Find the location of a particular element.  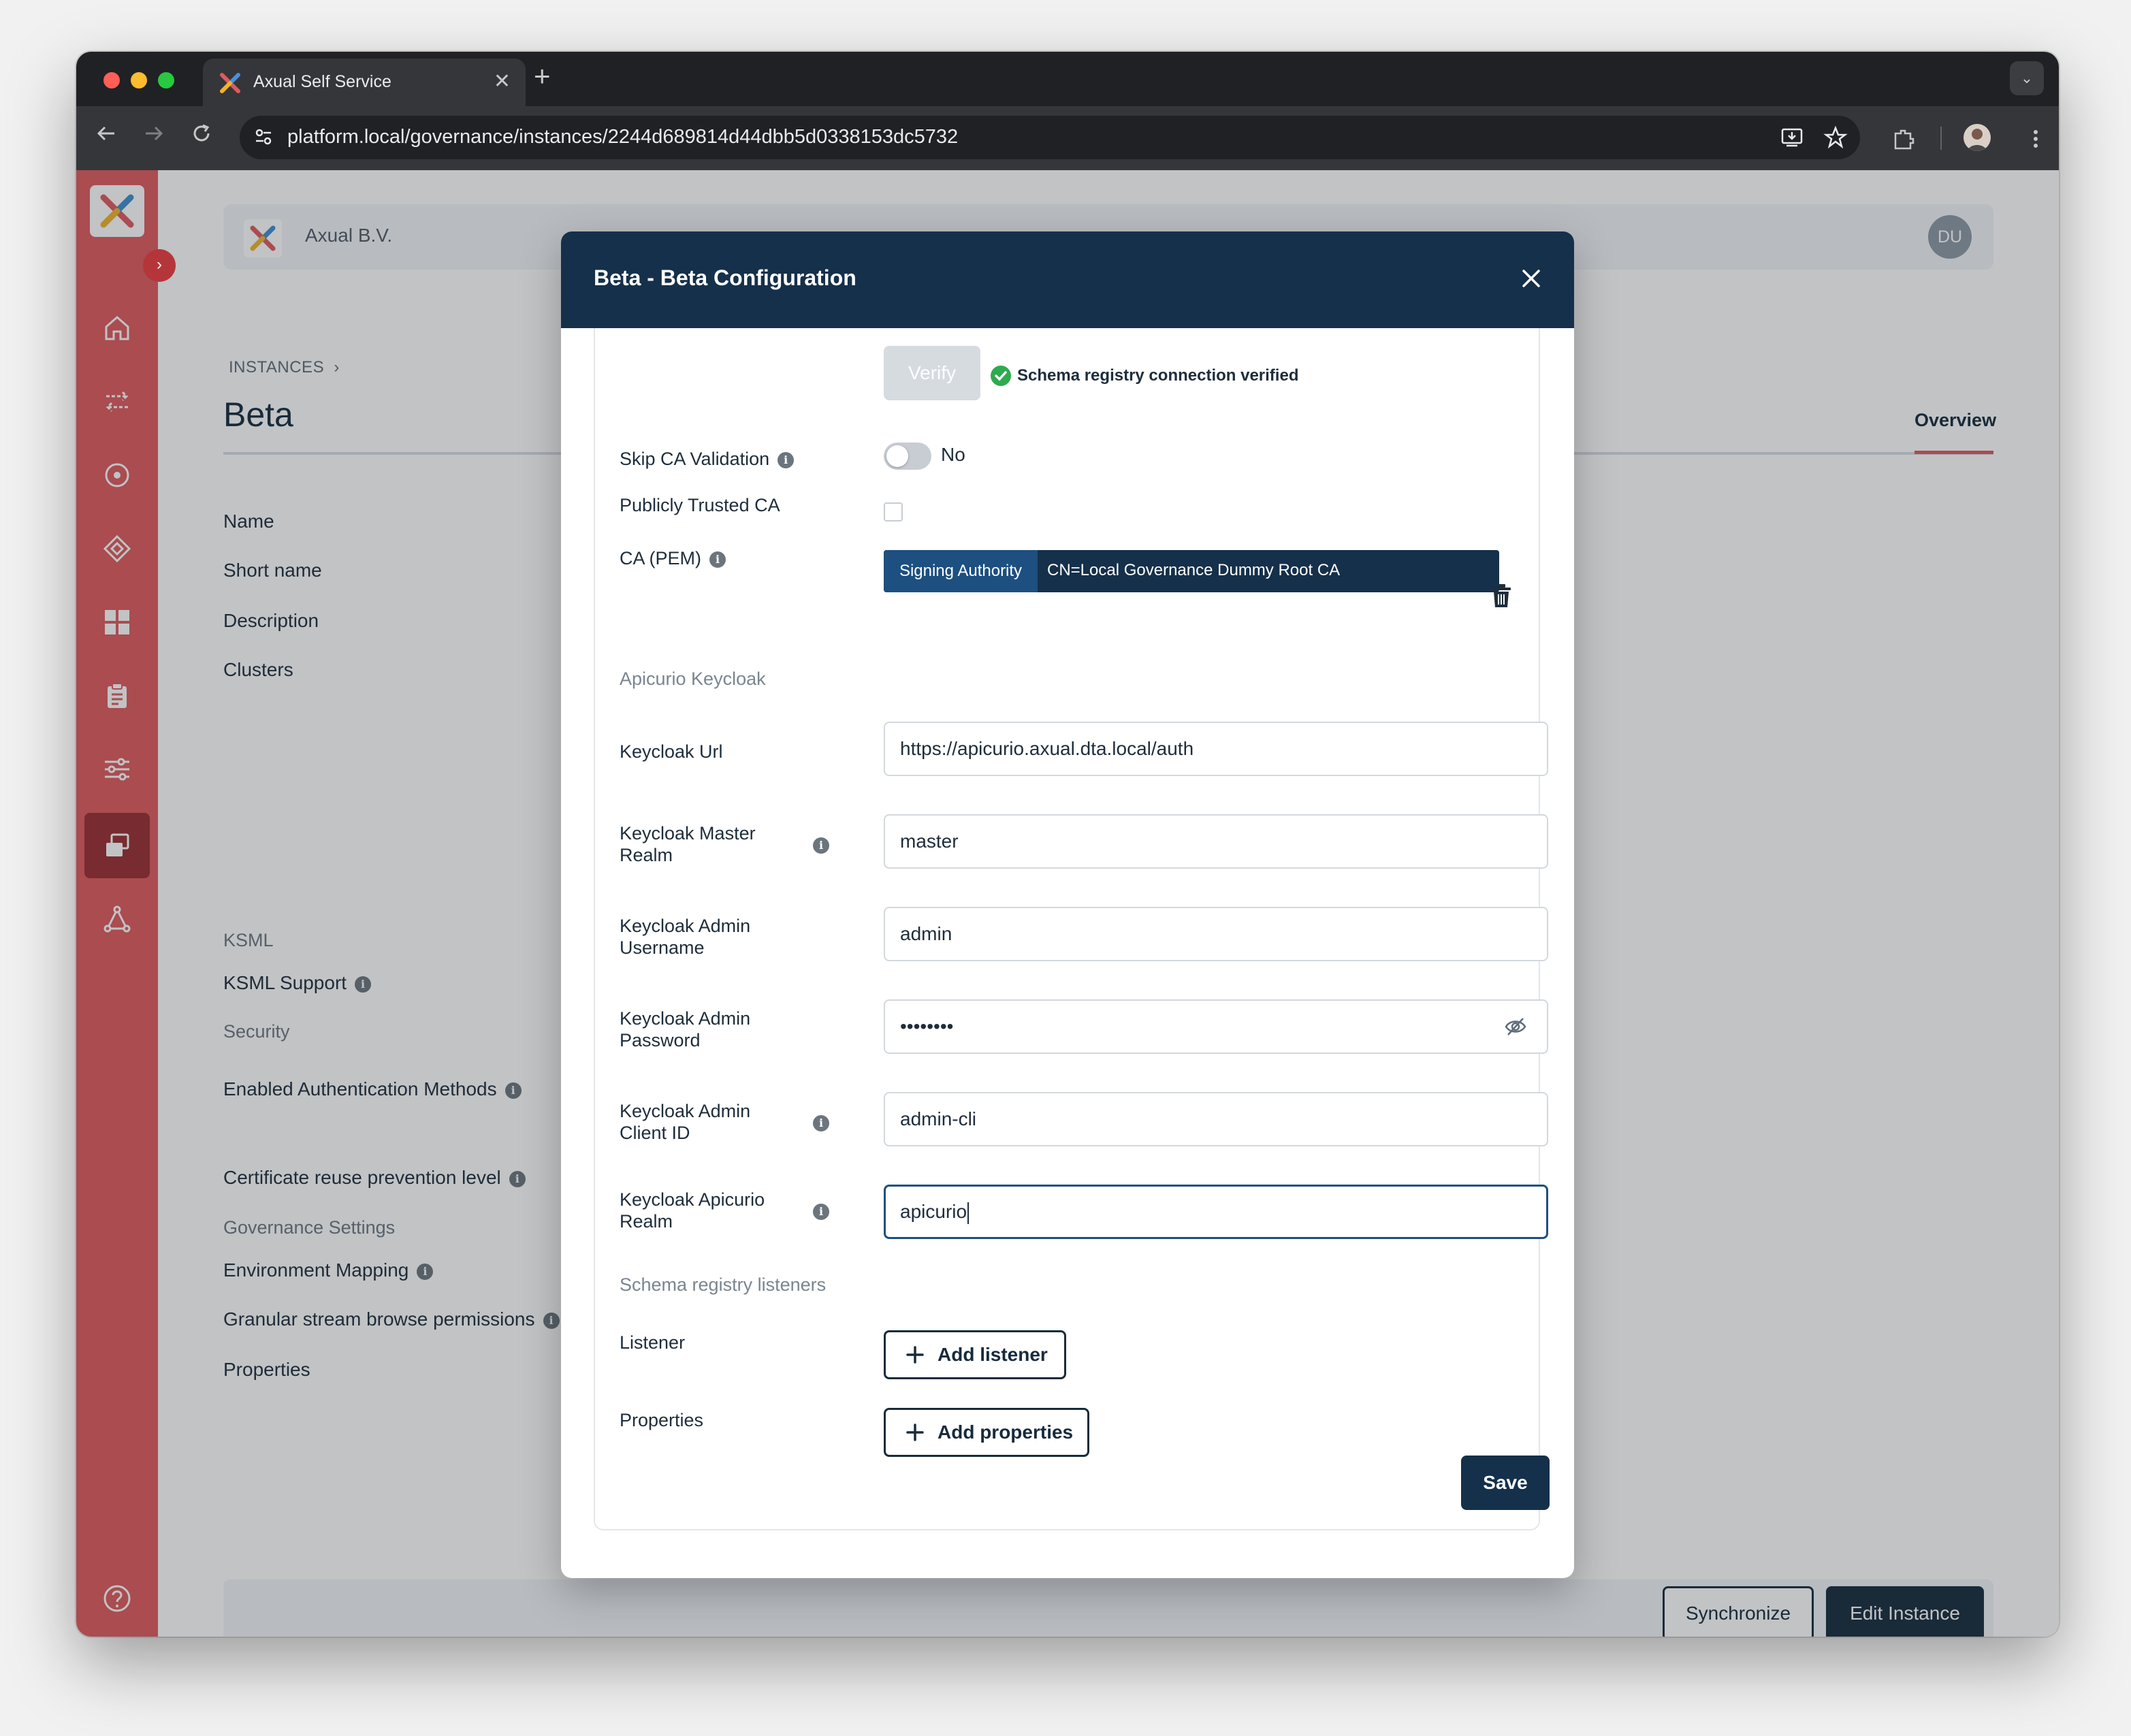

admin-password-label-line2: Password is located at coordinates (661, 1040).